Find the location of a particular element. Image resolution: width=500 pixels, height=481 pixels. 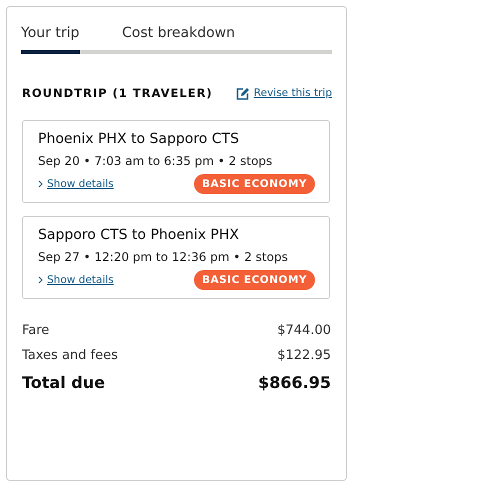

cost-label: Fare is located at coordinates (36, 330).